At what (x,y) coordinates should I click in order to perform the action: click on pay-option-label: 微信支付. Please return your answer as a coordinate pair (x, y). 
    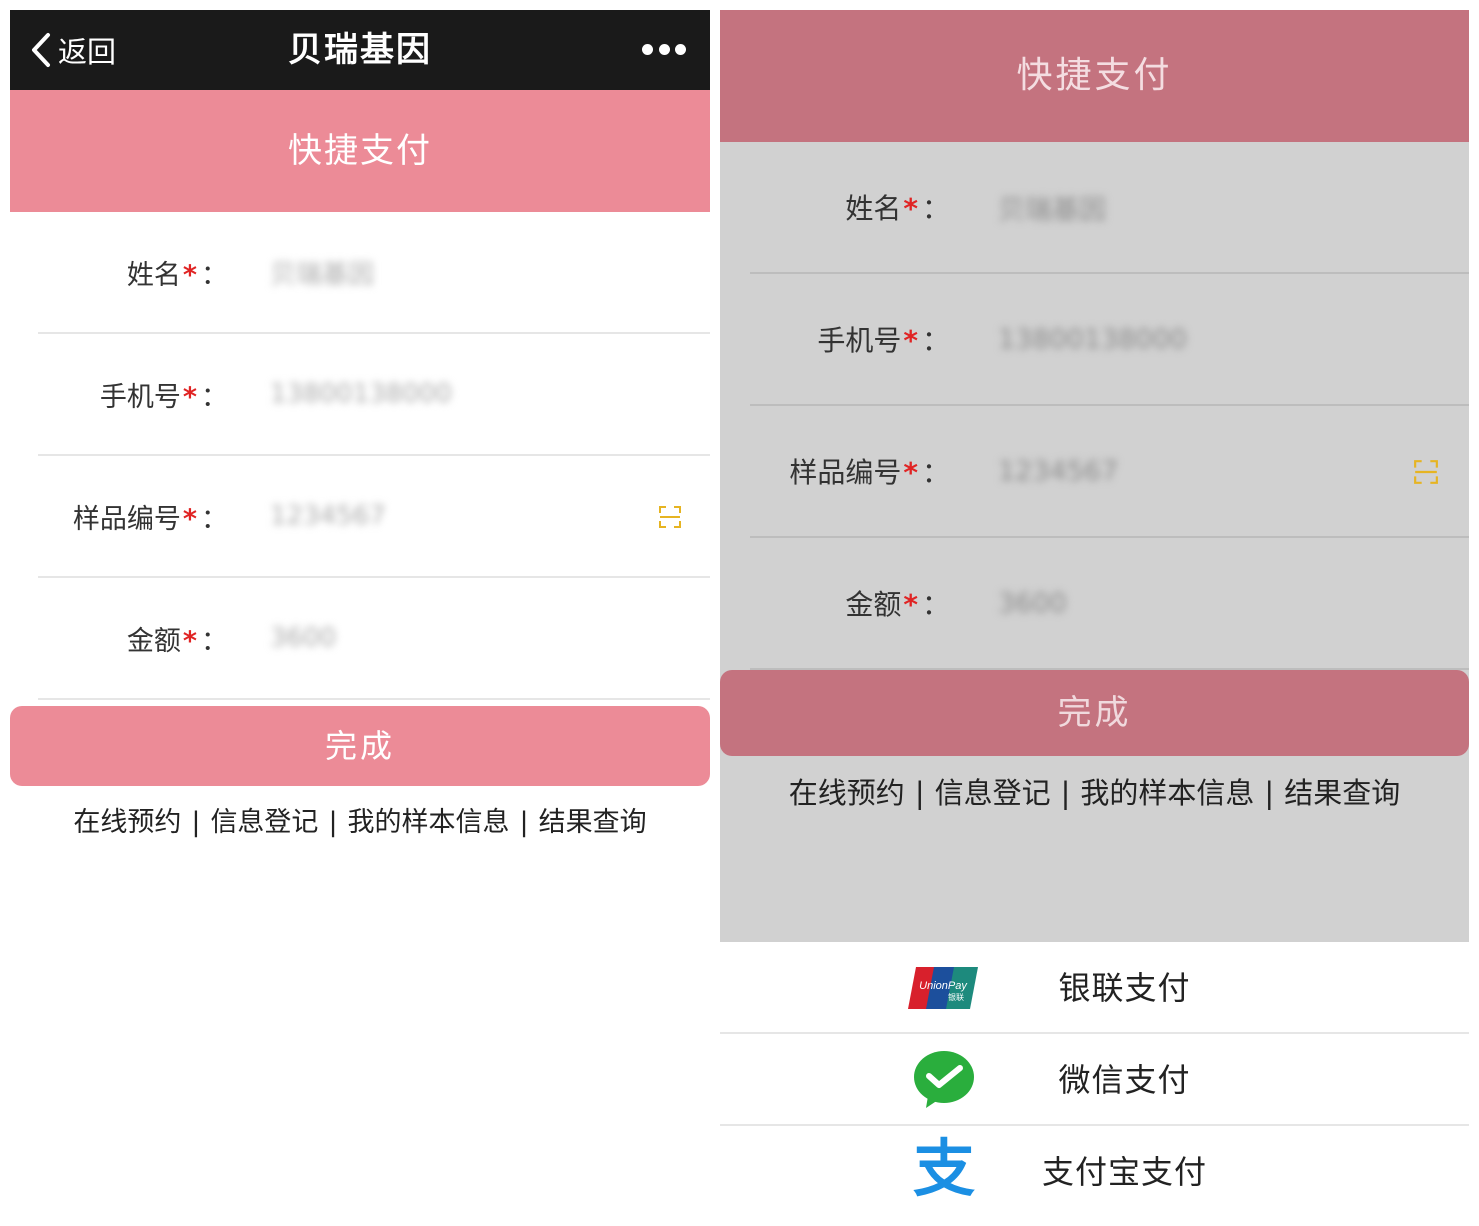
    Looking at the image, I should click on (1124, 1080).